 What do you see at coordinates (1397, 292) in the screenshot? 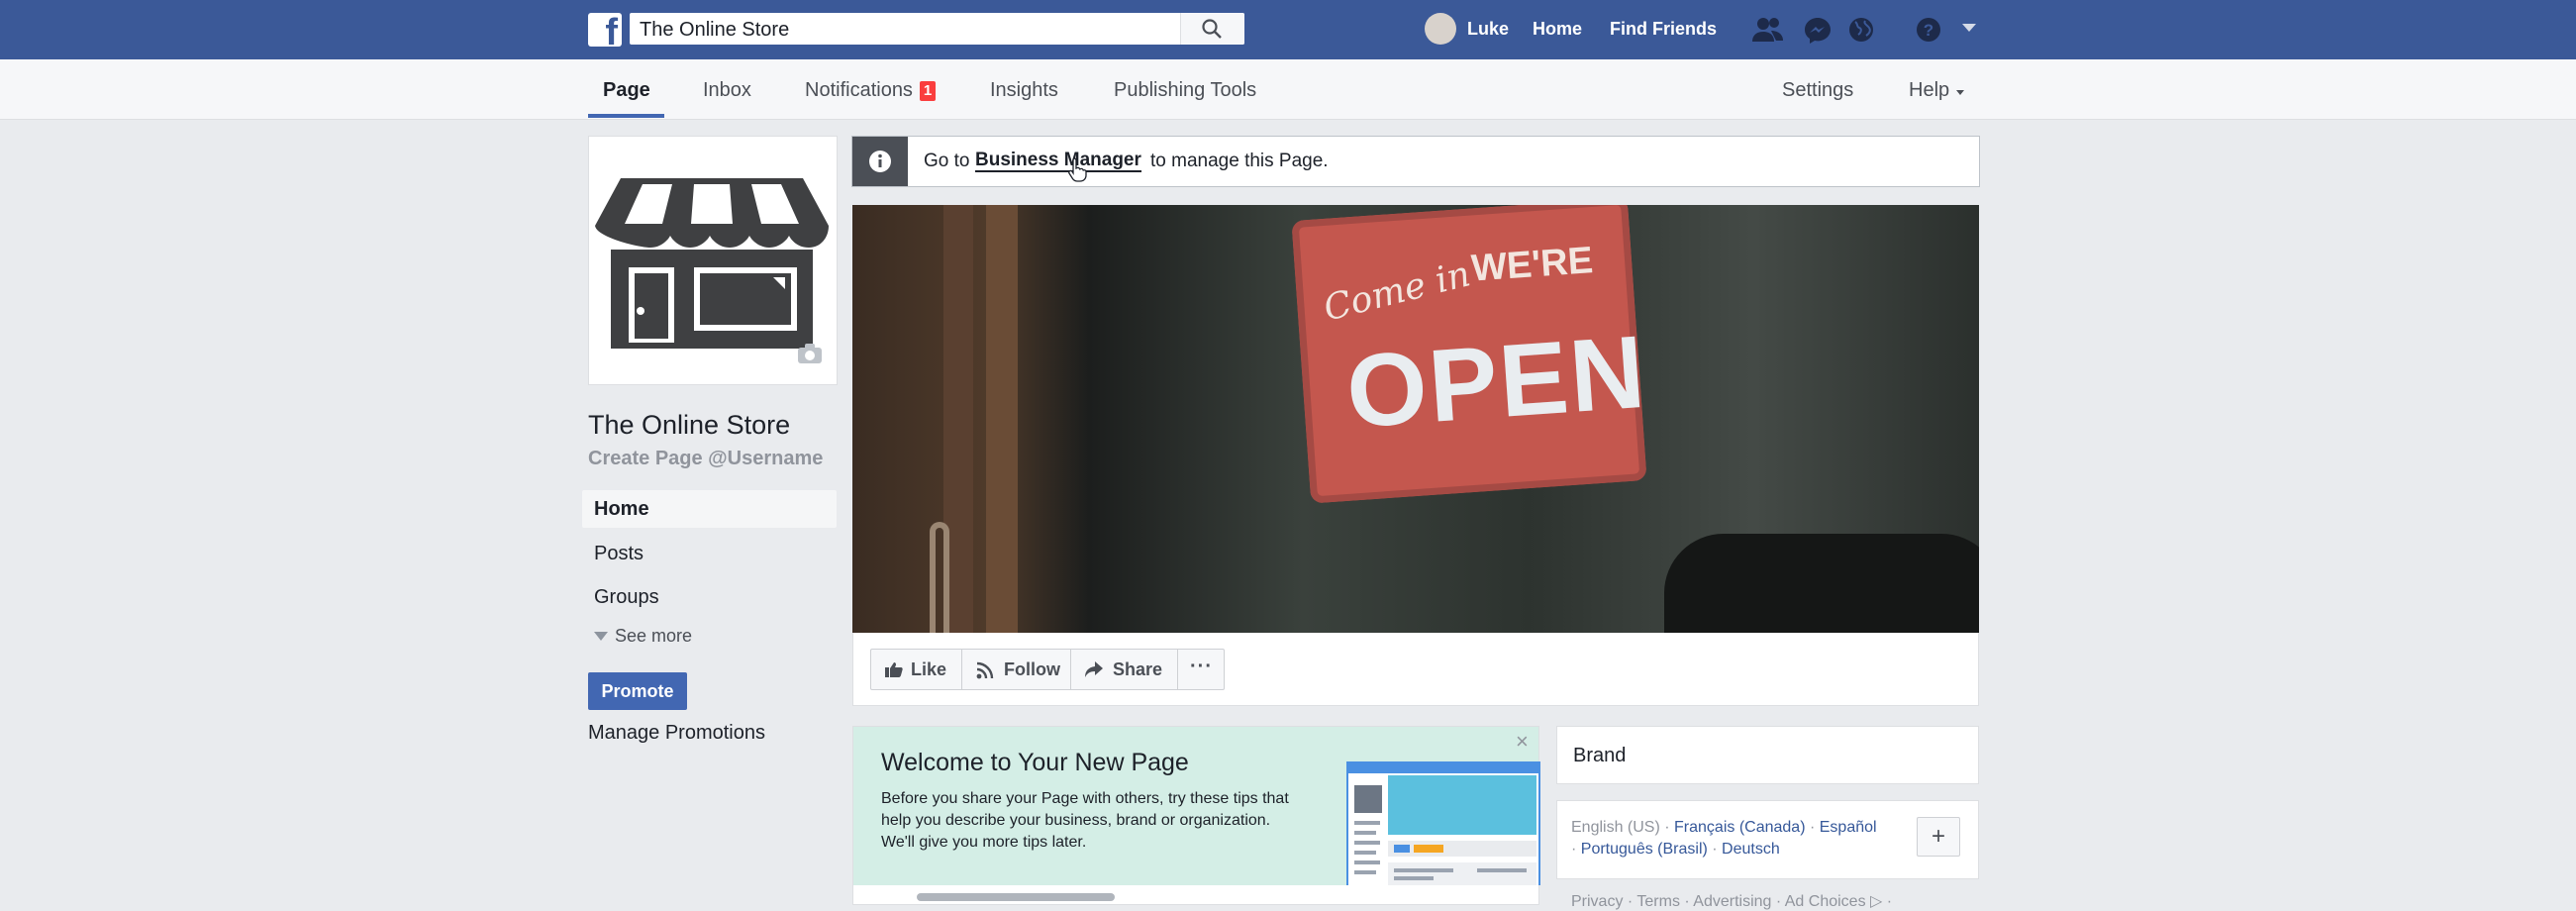
I see `open-sign-script-text: Come in` at bounding box center [1397, 292].